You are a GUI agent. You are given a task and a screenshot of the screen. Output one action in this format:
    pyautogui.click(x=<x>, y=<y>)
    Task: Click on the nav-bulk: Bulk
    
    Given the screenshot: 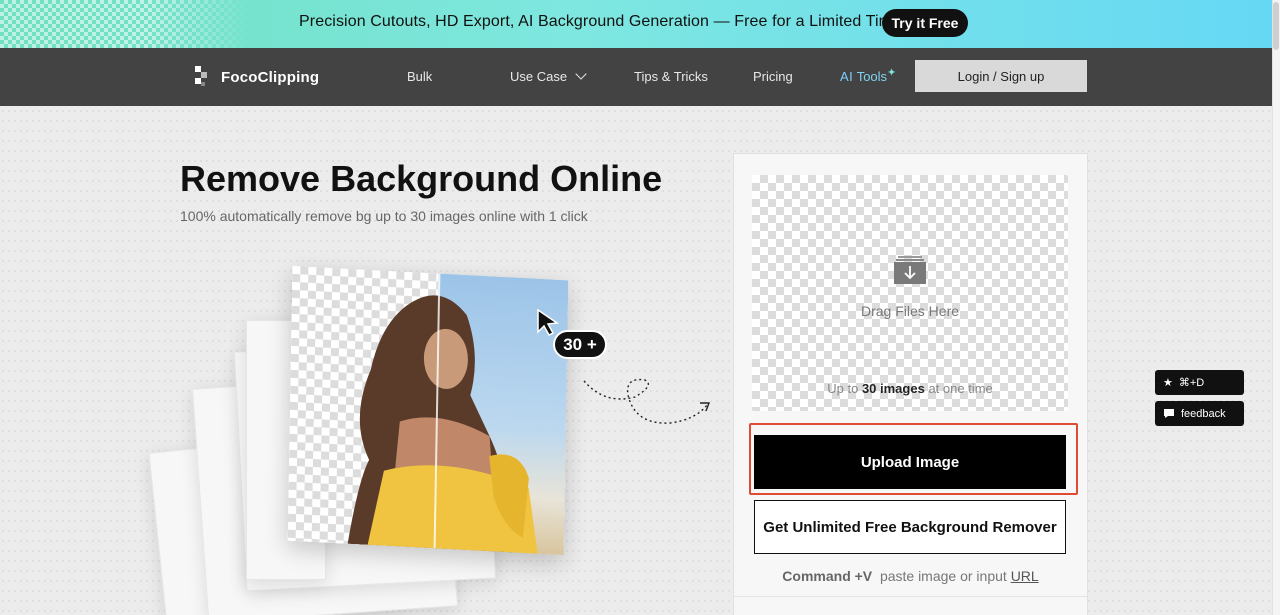 What is the action you would take?
    pyautogui.click(x=419, y=76)
    